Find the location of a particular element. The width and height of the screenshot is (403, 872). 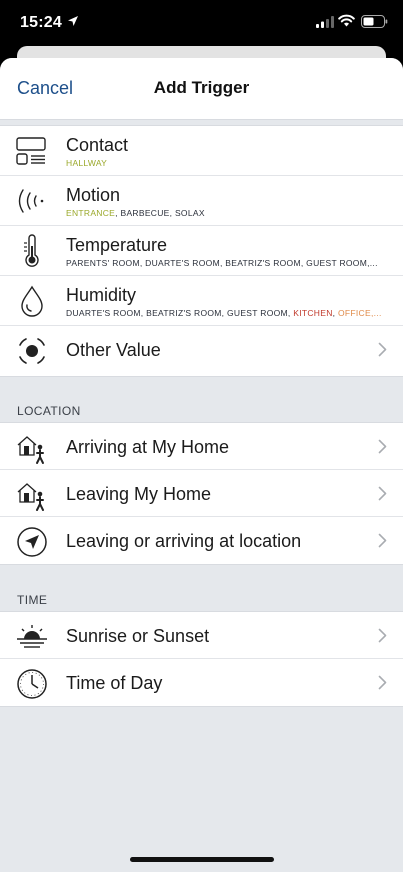

arriving-home-icon is located at coordinates (30, 450).